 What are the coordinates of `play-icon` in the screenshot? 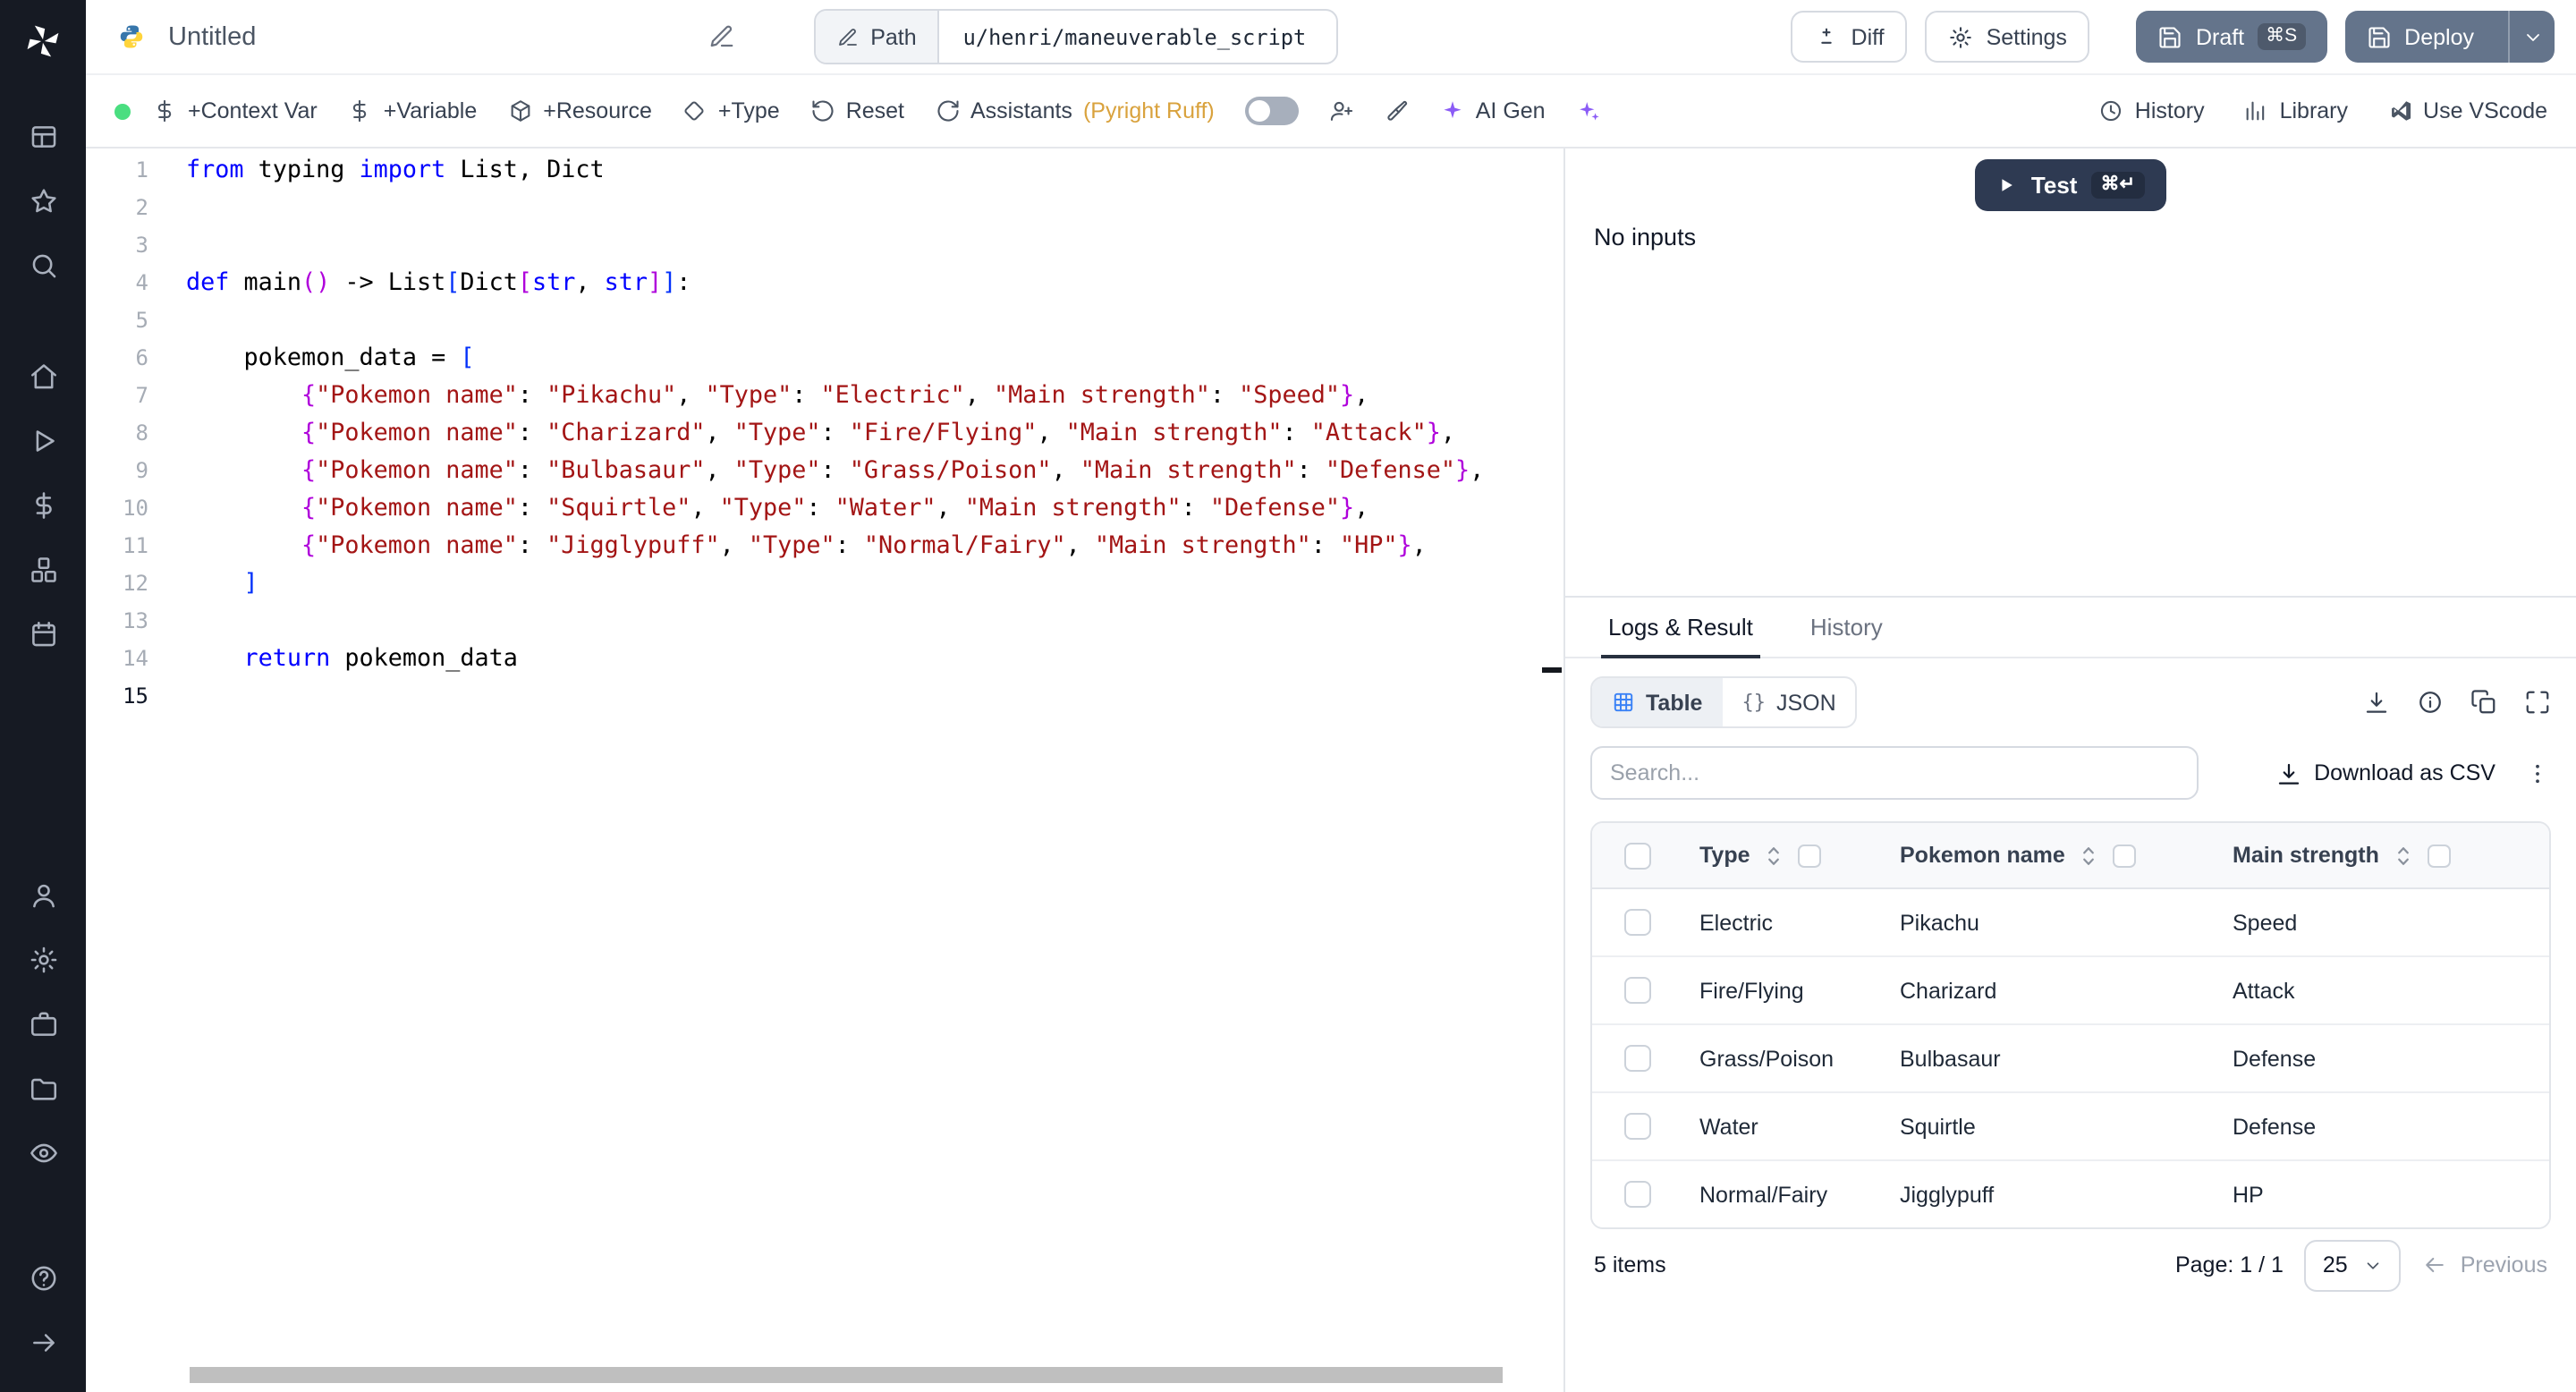 It's located at (2007, 185).